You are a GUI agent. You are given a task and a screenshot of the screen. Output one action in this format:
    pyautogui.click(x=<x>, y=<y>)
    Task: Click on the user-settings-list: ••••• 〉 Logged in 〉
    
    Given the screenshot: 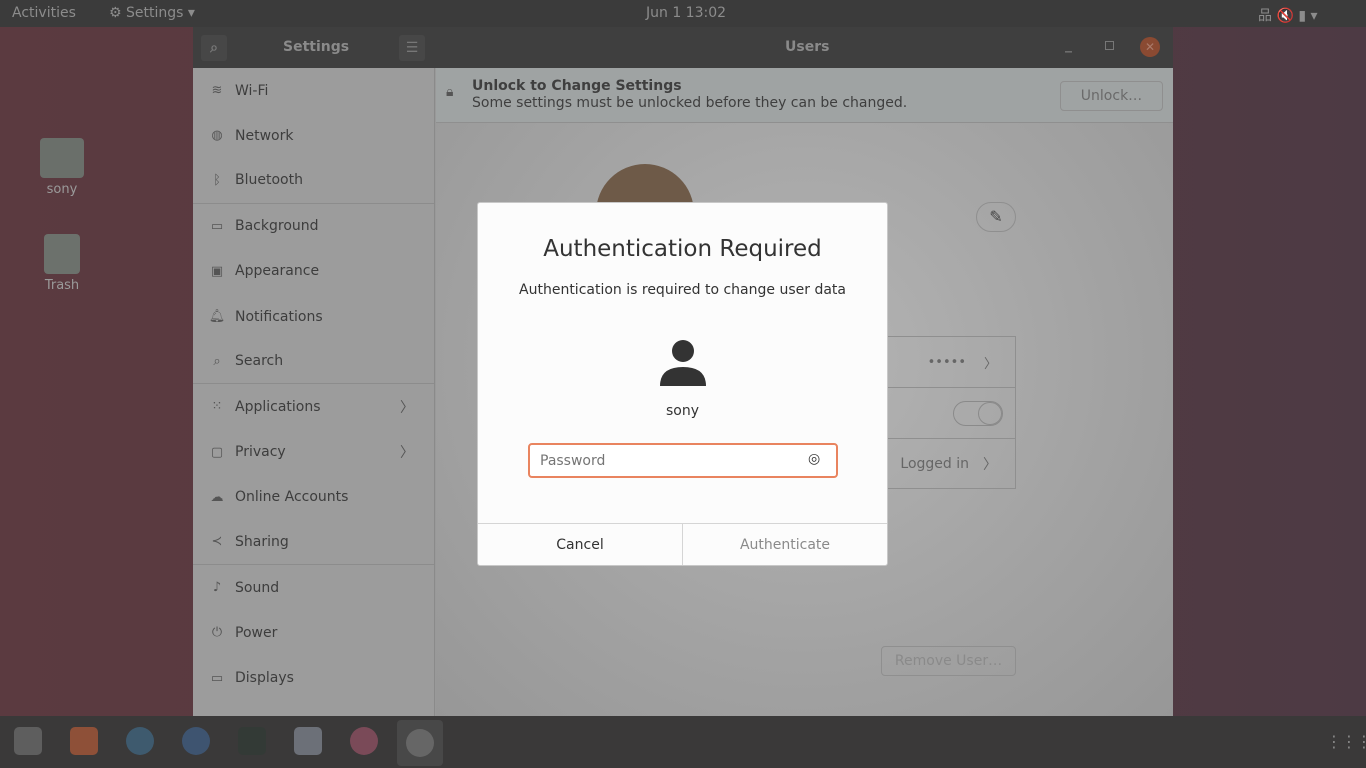 What is the action you would take?
    pyautogui.click(x=951, y=412)
    